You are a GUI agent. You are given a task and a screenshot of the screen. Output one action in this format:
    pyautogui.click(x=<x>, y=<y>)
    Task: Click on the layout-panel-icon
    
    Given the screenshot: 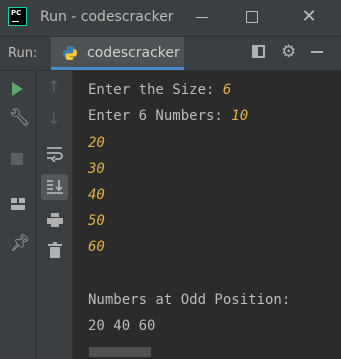 What is the action you would take?
    pyautogui.click(x=18, y=204)
    